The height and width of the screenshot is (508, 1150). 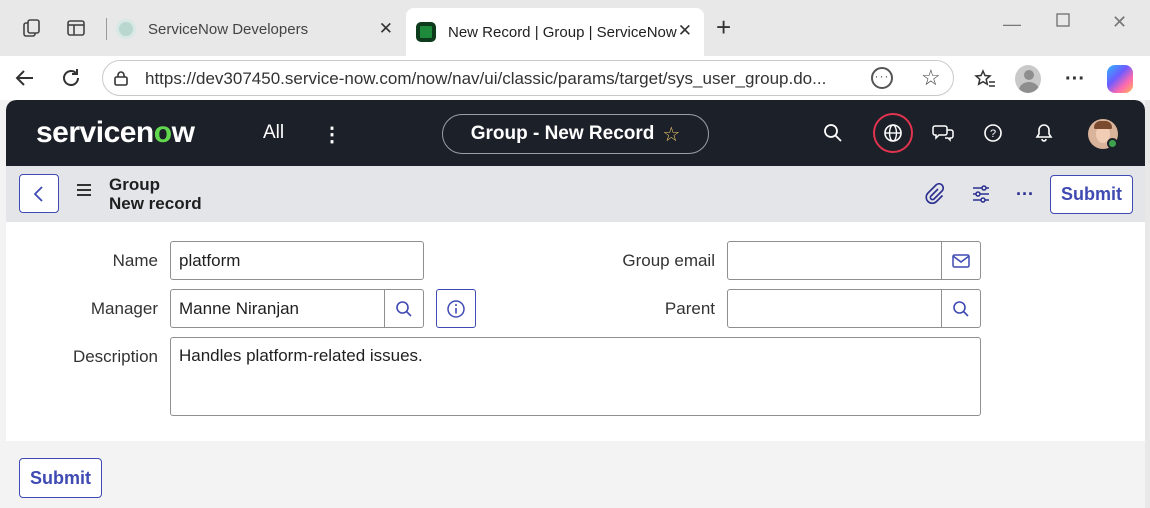 What do you see at coordinates (115, 356) in the screenshot?
I see `description-label: Description` at bounding box center [115, 356].